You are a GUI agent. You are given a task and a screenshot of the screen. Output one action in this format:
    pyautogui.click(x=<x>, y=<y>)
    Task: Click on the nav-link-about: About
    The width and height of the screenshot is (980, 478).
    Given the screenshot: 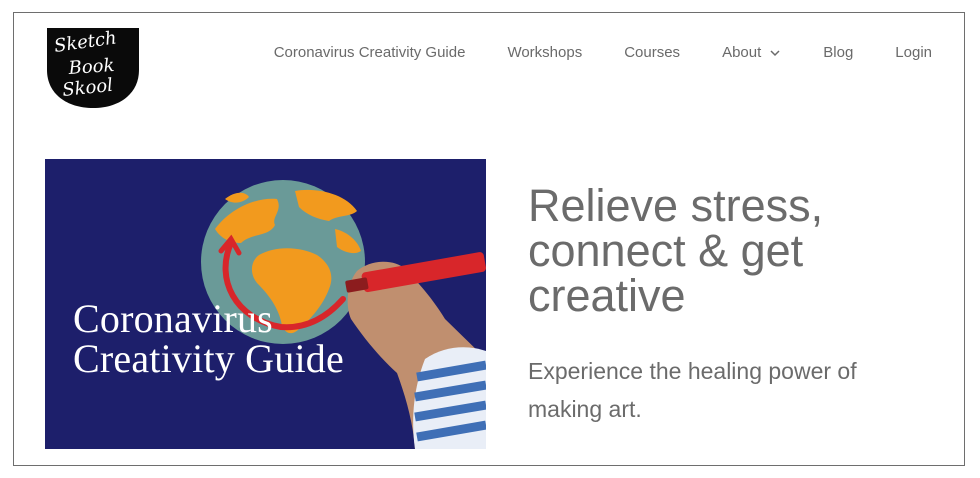 What is the action you would take?
    pyautogui.click(x=751, y=52)
    